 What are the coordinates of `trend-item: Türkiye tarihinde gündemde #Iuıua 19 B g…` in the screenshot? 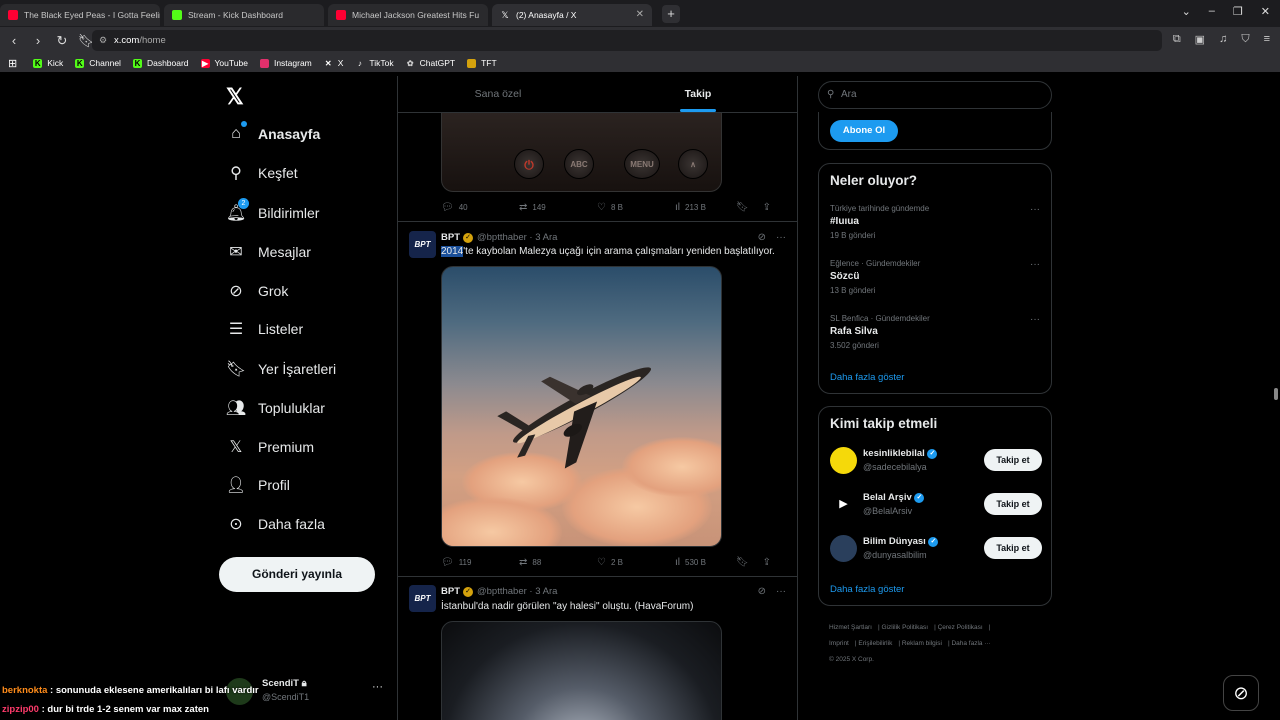 It's located at (935, 222).